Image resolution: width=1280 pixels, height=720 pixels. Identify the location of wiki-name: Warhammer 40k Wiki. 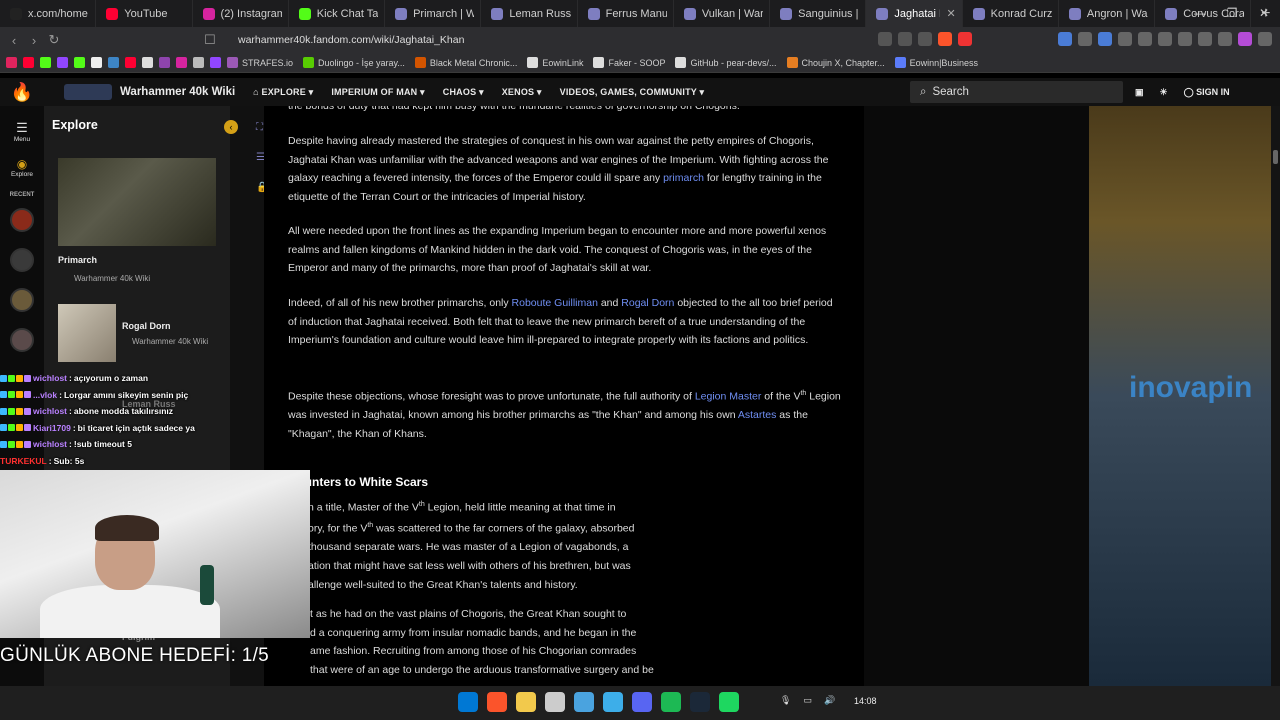
(177, 92).